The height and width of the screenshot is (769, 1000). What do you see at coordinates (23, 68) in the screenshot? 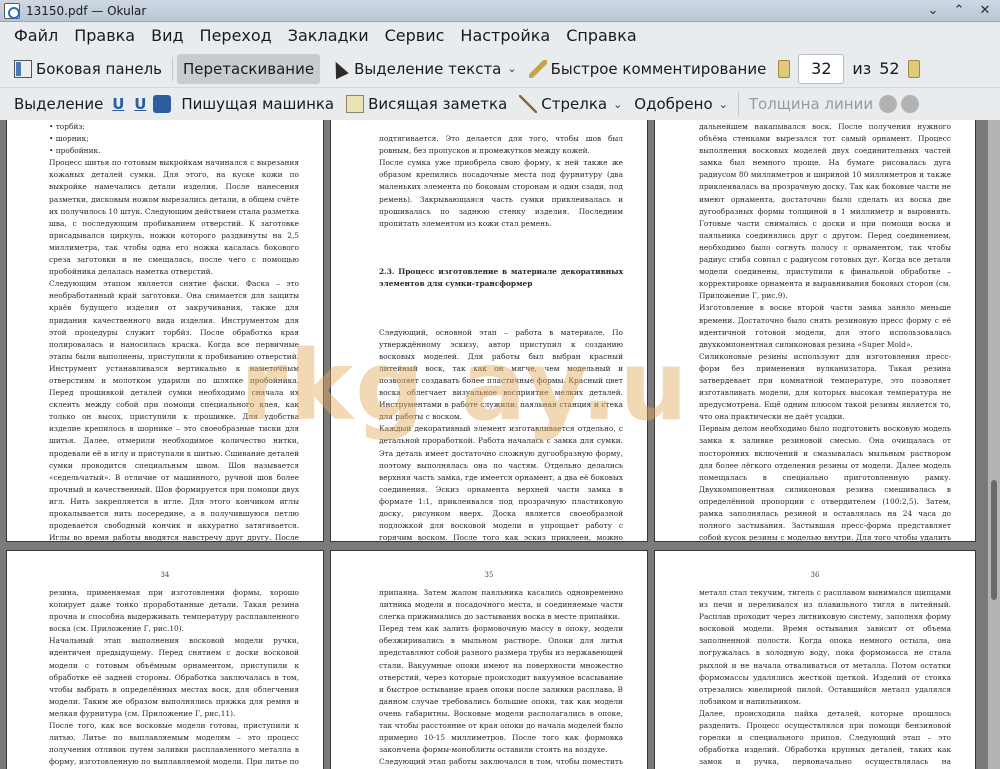
I see `sidebar-icon` at bounding box center [23, 68].